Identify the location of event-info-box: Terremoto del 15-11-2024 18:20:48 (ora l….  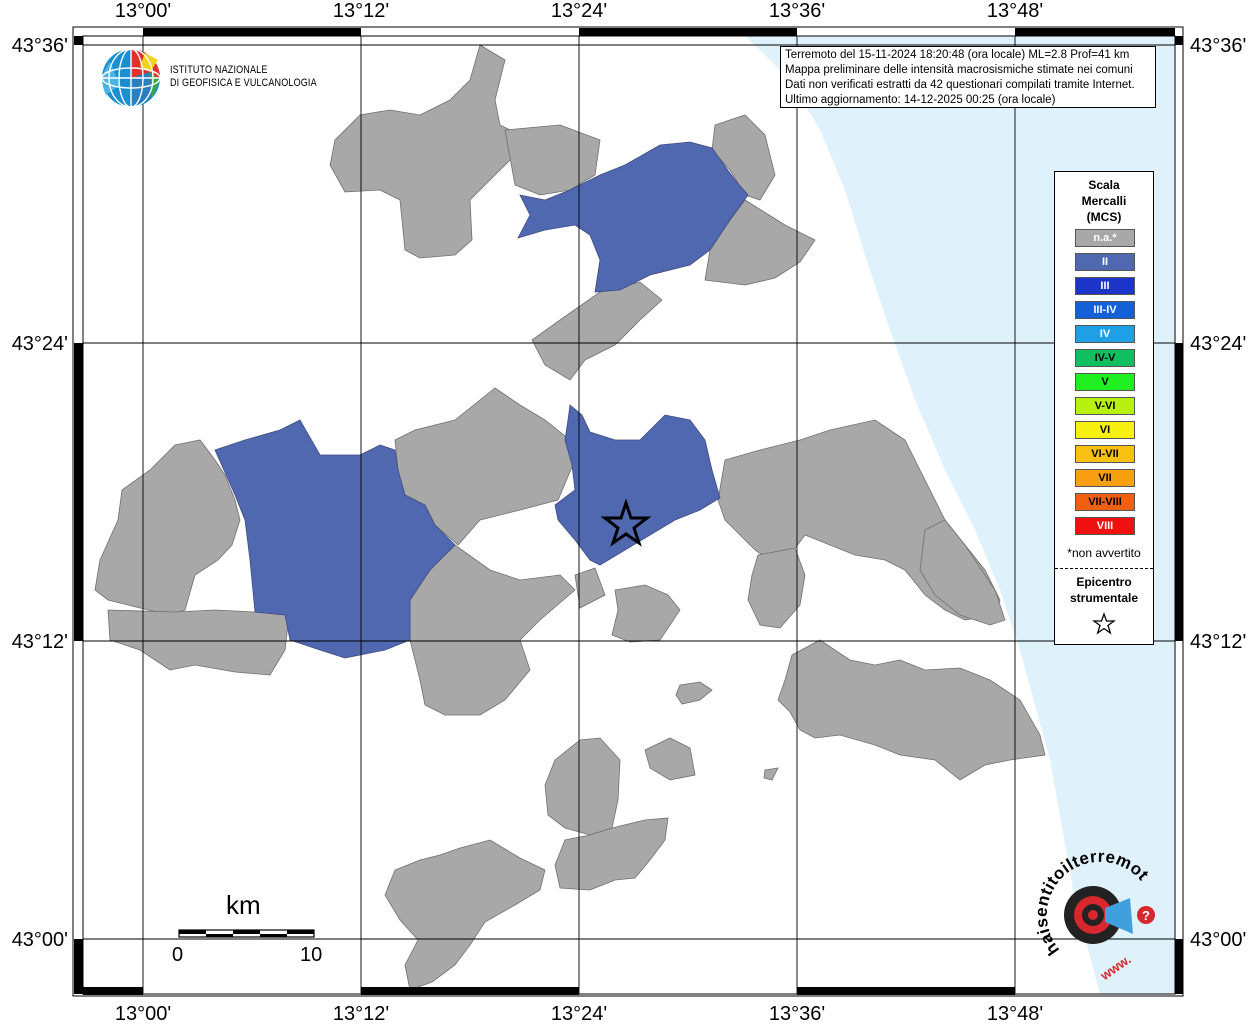
(968, 77).